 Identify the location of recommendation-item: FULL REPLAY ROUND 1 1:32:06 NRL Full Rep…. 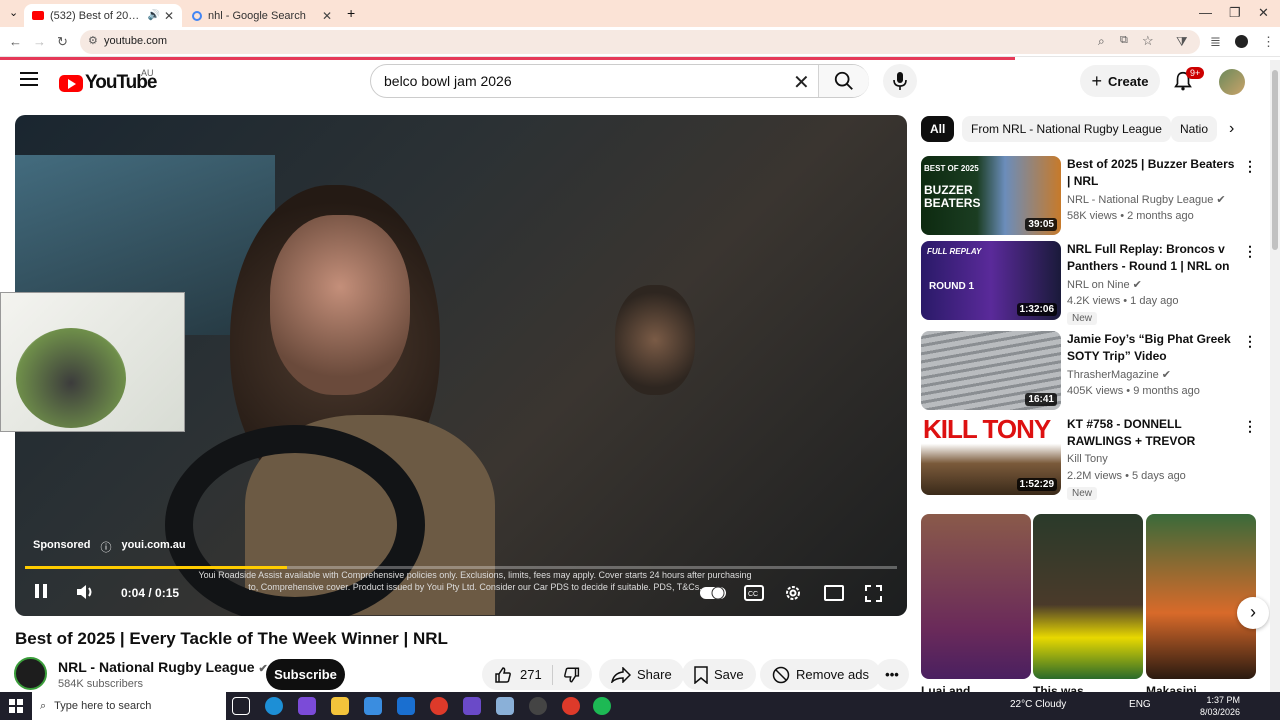
(1091, 283).